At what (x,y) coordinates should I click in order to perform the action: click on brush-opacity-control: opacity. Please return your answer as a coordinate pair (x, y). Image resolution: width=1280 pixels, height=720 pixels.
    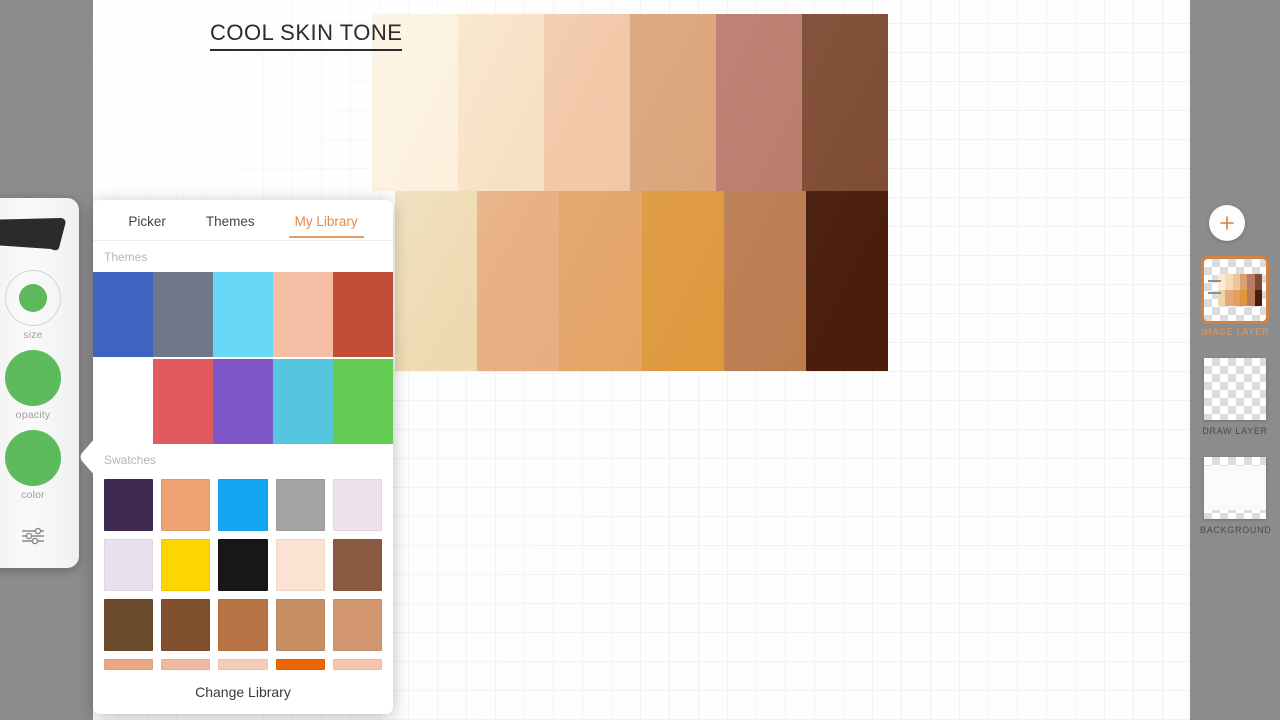
    Looking at the image, I should click on (39, 385).